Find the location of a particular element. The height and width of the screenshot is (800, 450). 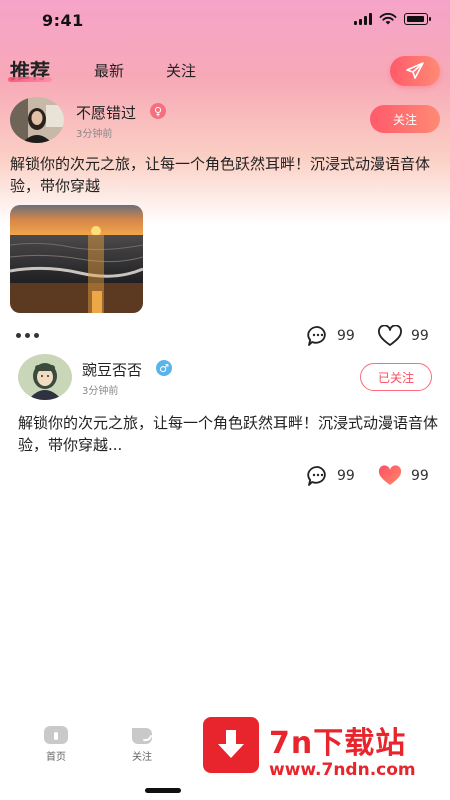

paper-plane-icon is located at coordinates (415, 70).